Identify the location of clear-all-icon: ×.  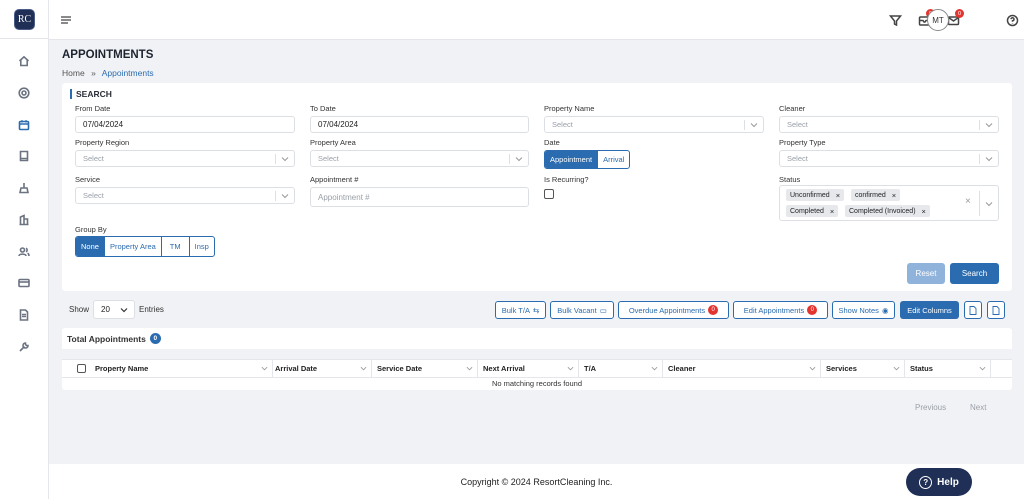
(968, 201).